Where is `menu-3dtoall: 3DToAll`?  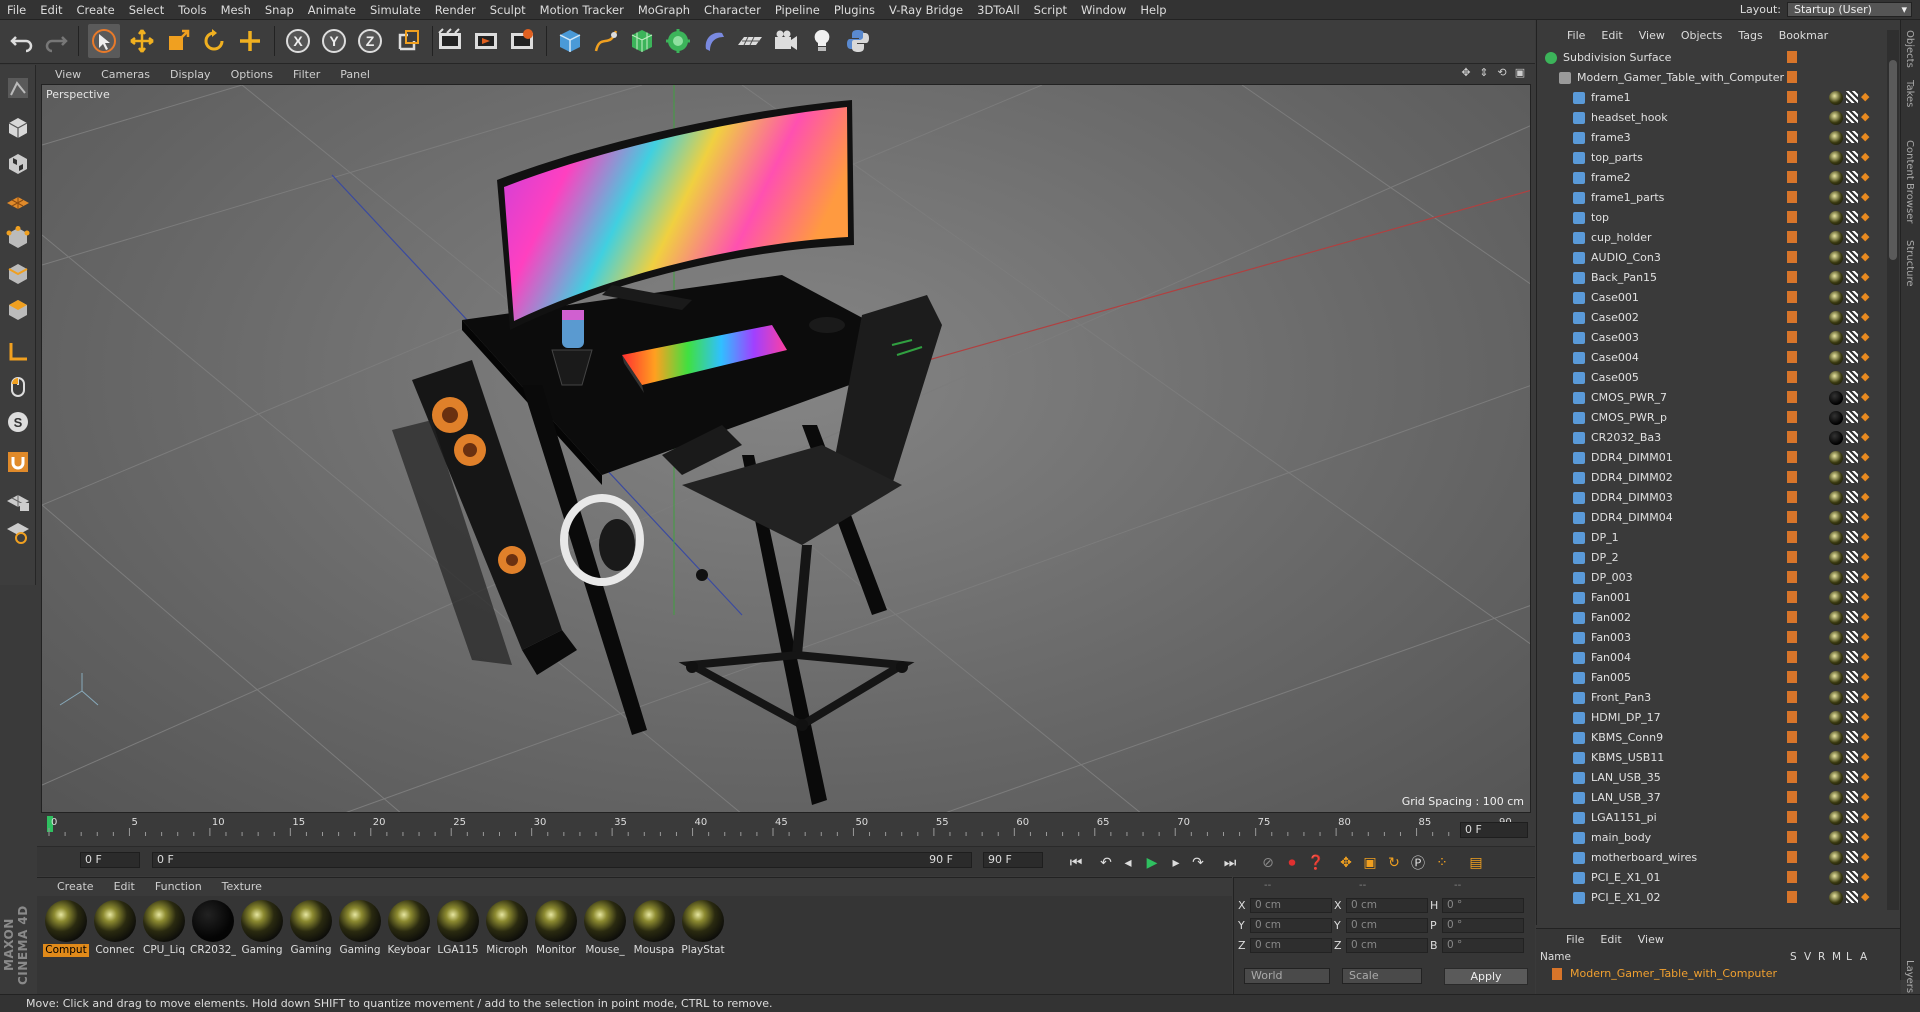 menu-3dtoall: 3DToAll is located at coordinates (998, 10).